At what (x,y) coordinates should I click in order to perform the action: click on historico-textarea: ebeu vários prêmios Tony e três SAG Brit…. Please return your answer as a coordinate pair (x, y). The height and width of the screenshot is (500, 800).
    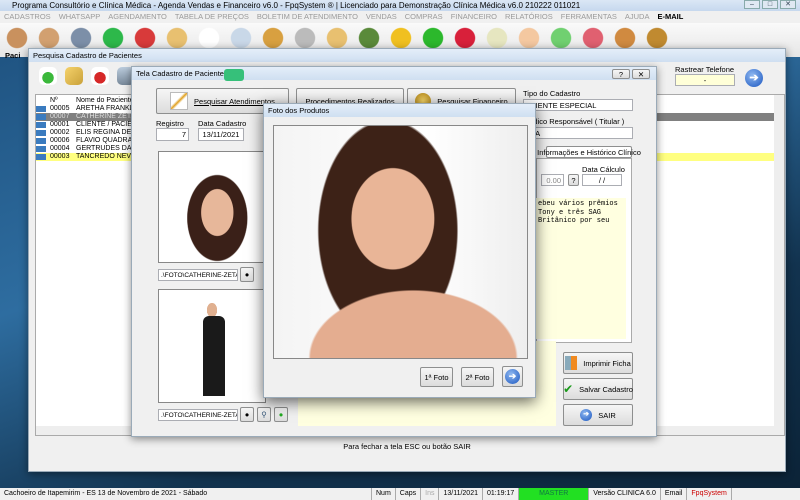
    Looking at the image, I should click on (581, 268).